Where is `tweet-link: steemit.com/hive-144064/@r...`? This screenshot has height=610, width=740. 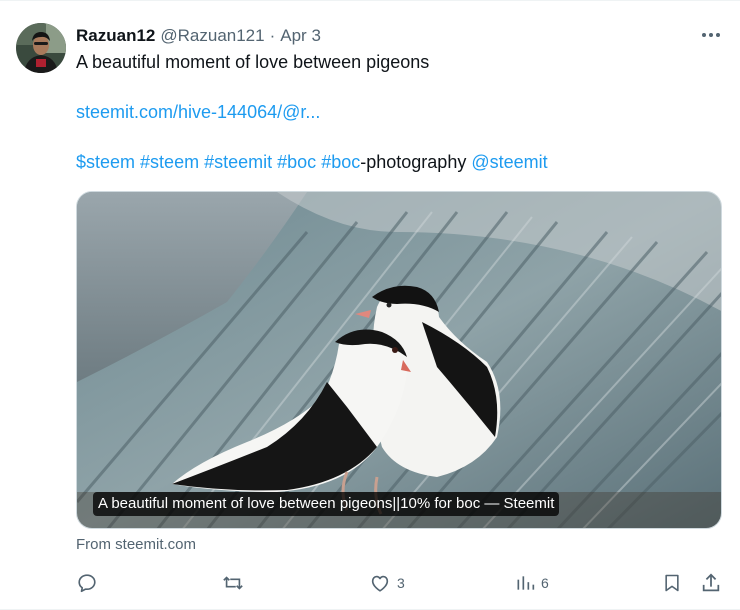 tweet-link: steemit.com/hive-144064/@r... is located at coordinates (198, 112).